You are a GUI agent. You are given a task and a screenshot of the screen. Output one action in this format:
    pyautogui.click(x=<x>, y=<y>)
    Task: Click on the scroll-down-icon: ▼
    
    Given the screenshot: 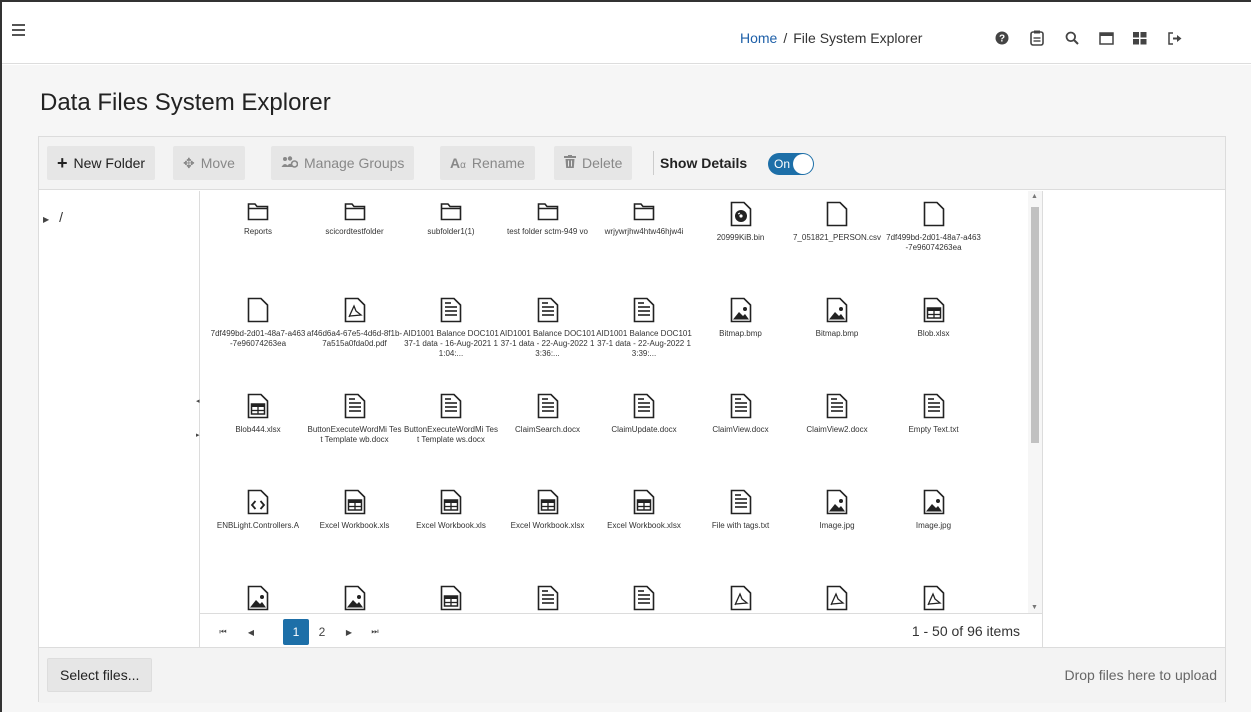 What is the action you would take?
    pyautogui.click(x=1034, y=607)
    